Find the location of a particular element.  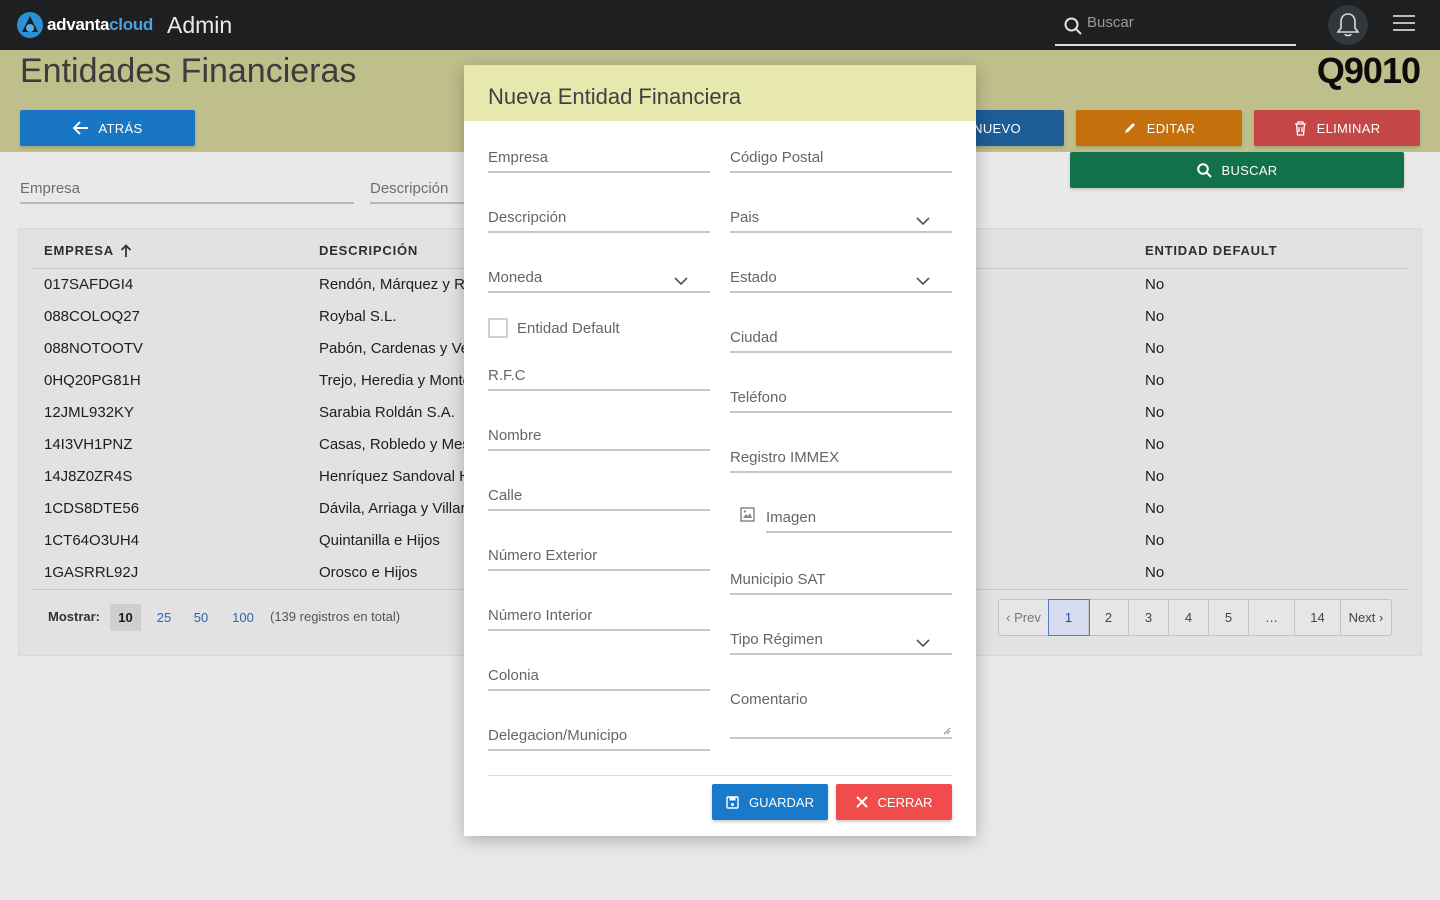

close-button: CERRAR is located at coordinates (894, 802).